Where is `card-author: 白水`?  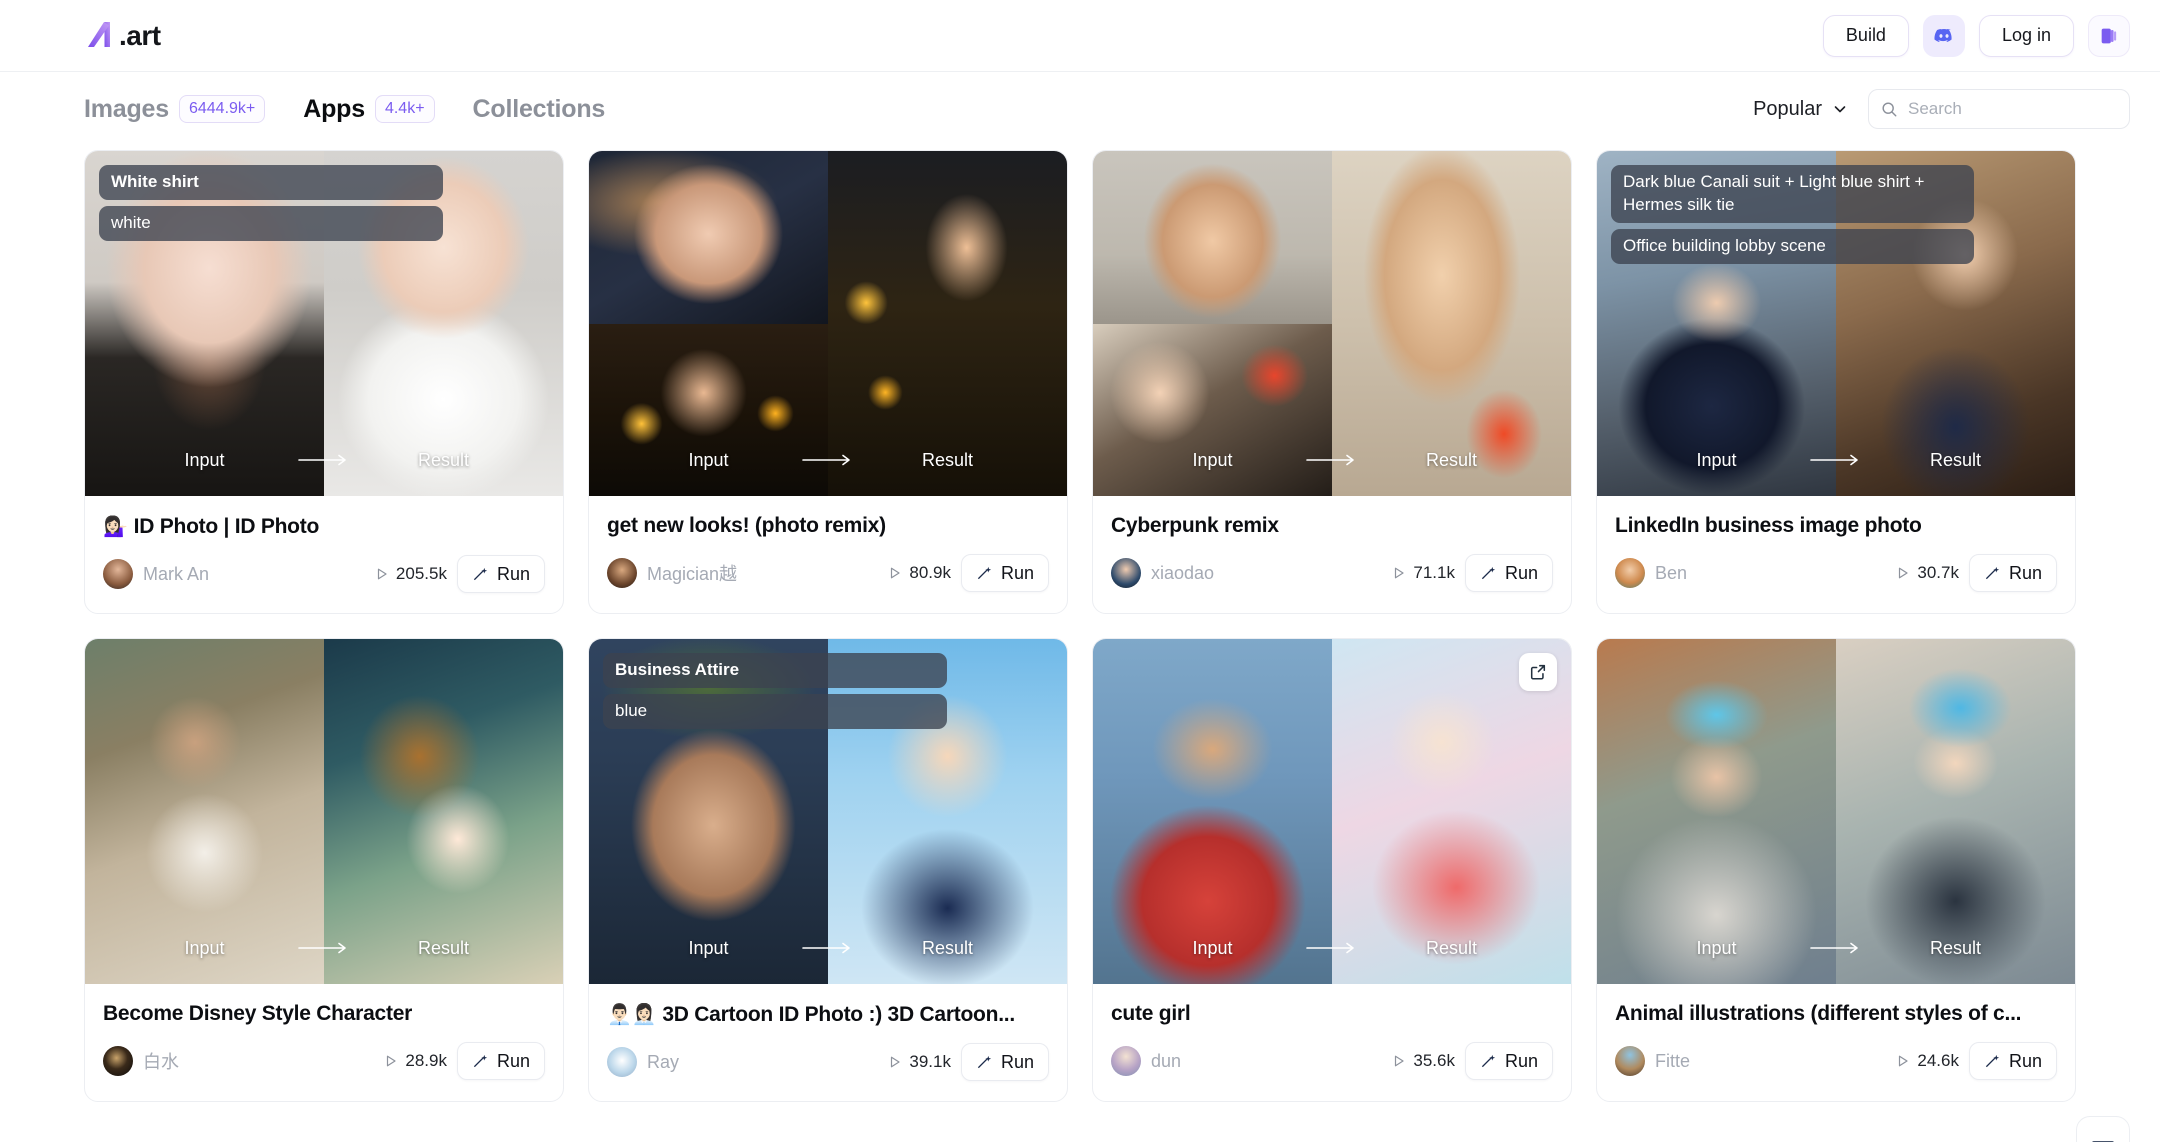
card-author: 白水 is located at coordinates (258, 1061).